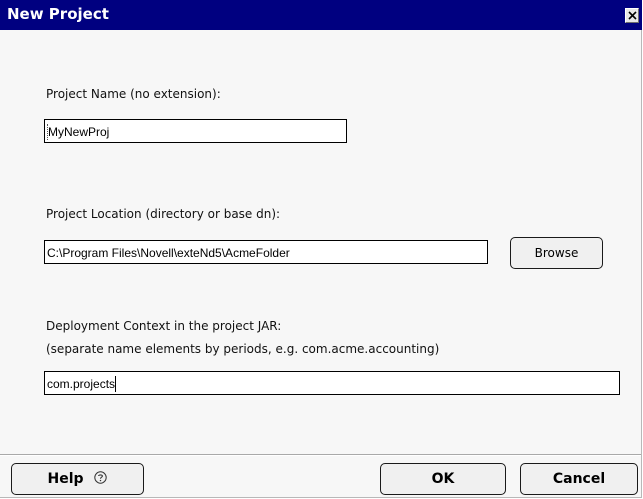  Describe the element at coordinates (65, 479) in the screenshot. I see `help-button-label: Help` at that location.